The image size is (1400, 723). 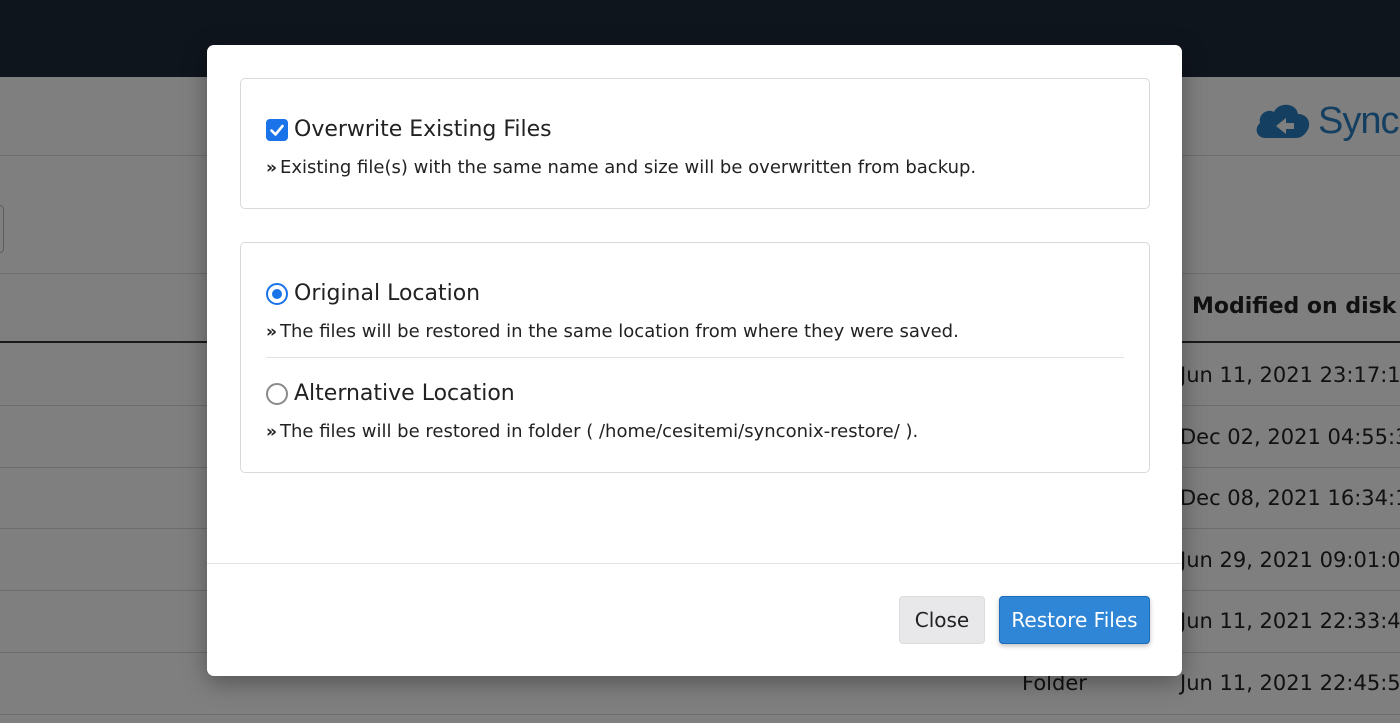 I want to click on original-location-radio, so click(x=277, y=293).